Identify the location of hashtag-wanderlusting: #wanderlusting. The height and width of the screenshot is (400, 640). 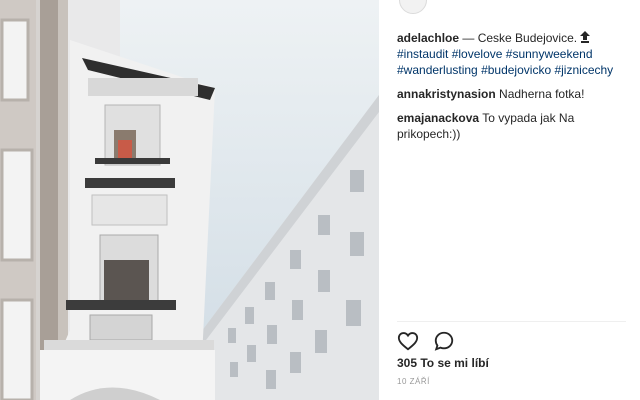
(437, 70).